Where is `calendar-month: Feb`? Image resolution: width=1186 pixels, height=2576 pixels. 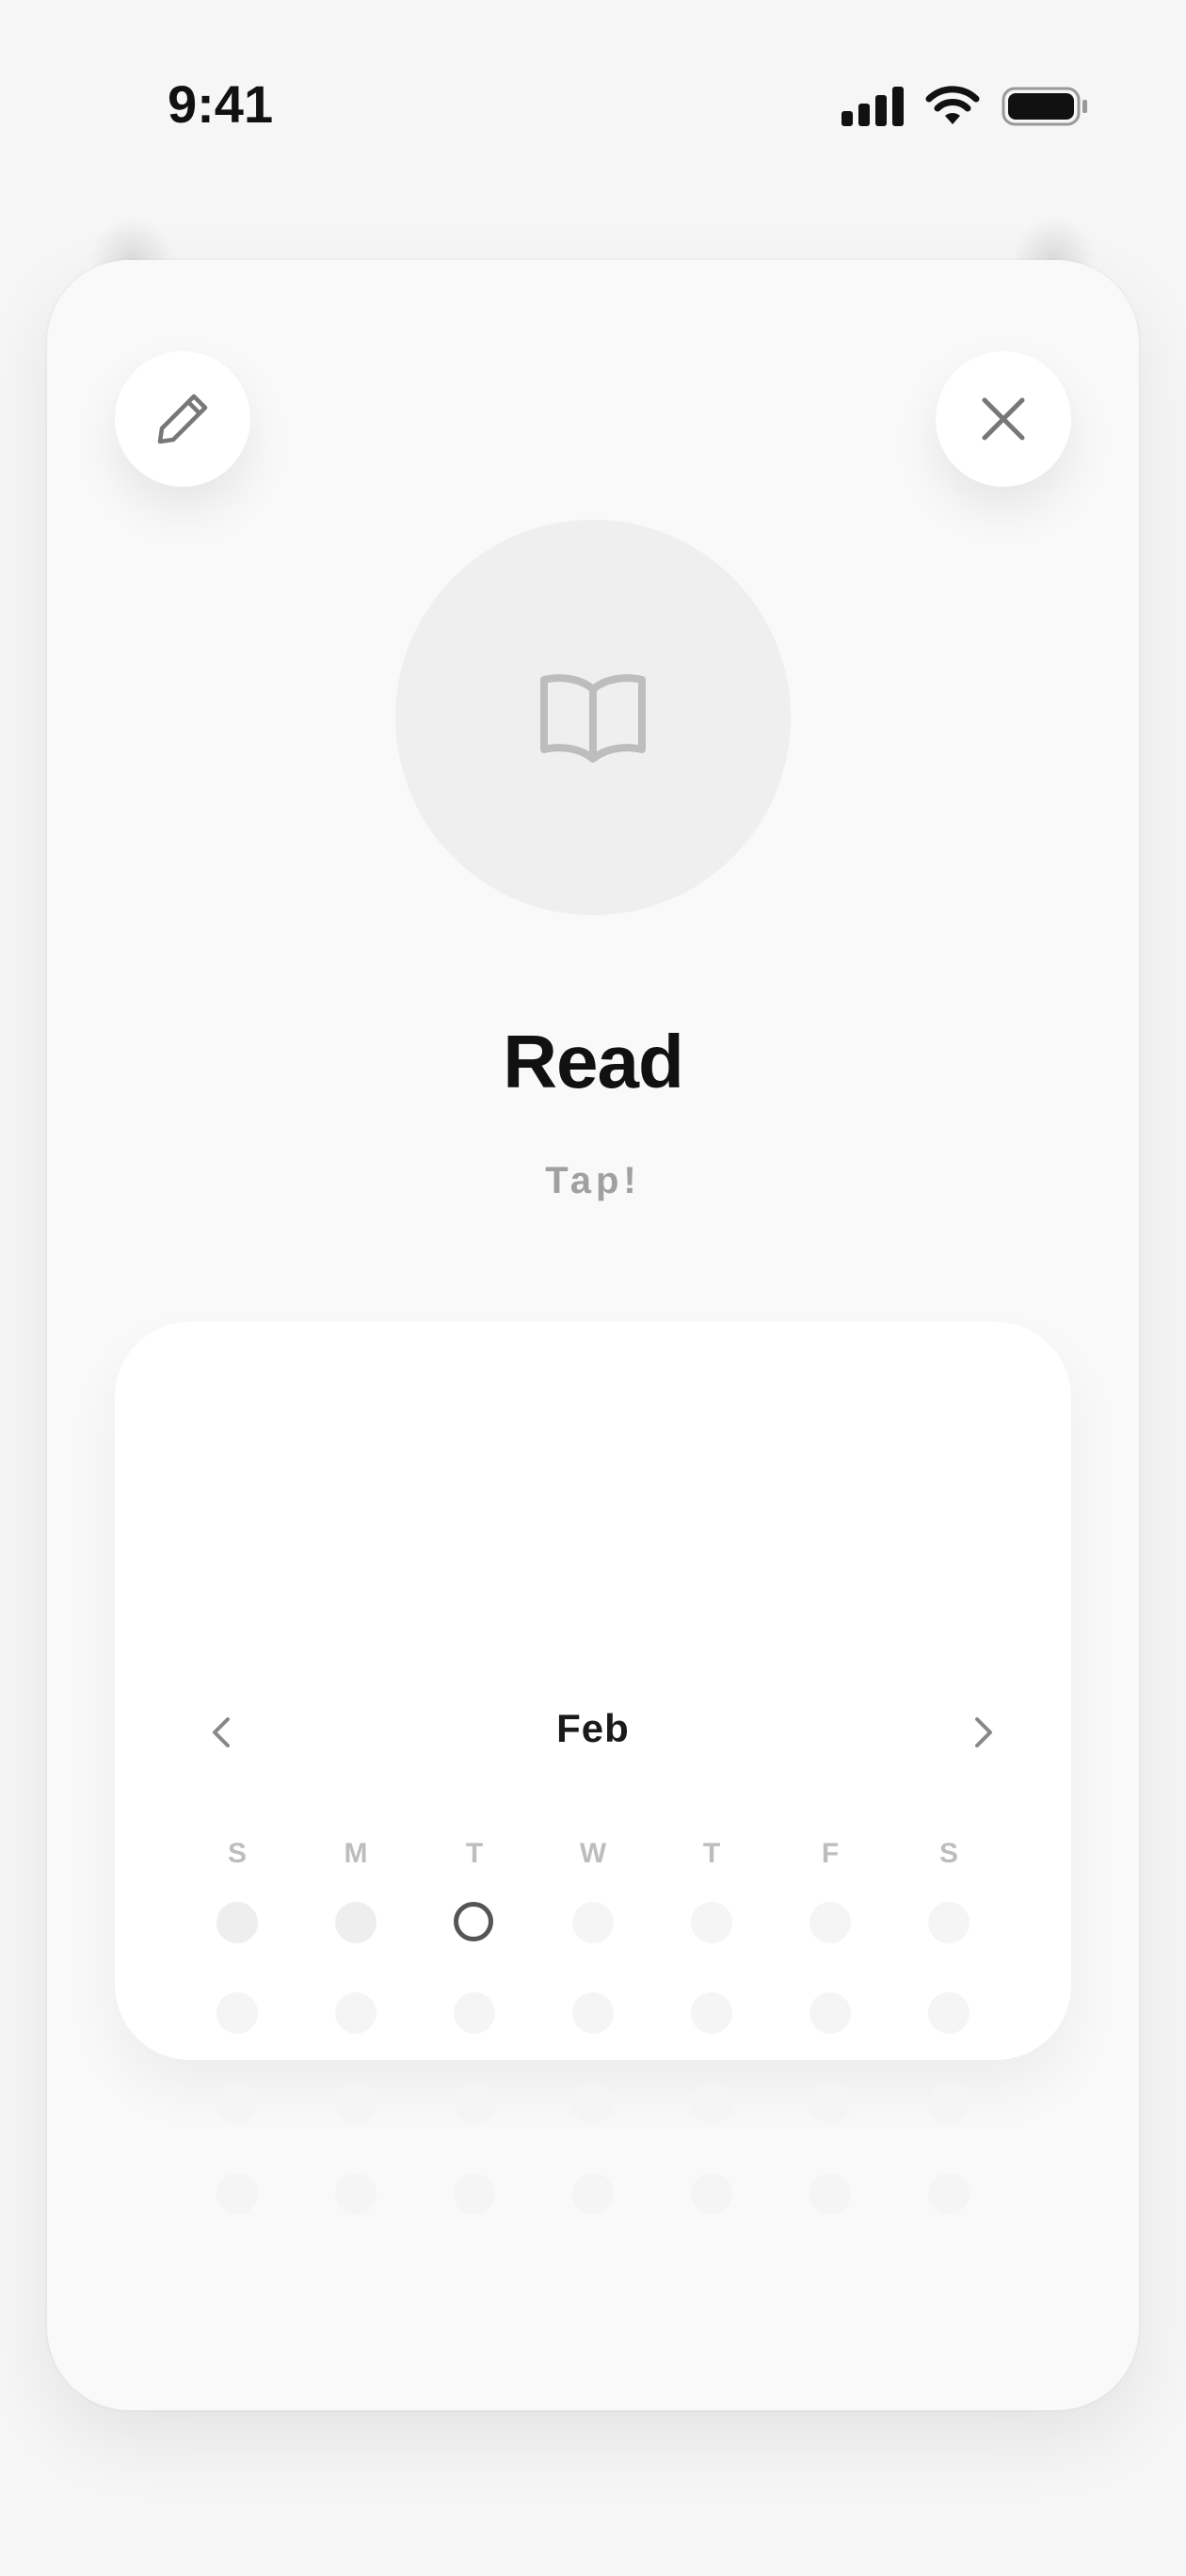 calendar-month: Feb is located at coordinates (593, 1728).